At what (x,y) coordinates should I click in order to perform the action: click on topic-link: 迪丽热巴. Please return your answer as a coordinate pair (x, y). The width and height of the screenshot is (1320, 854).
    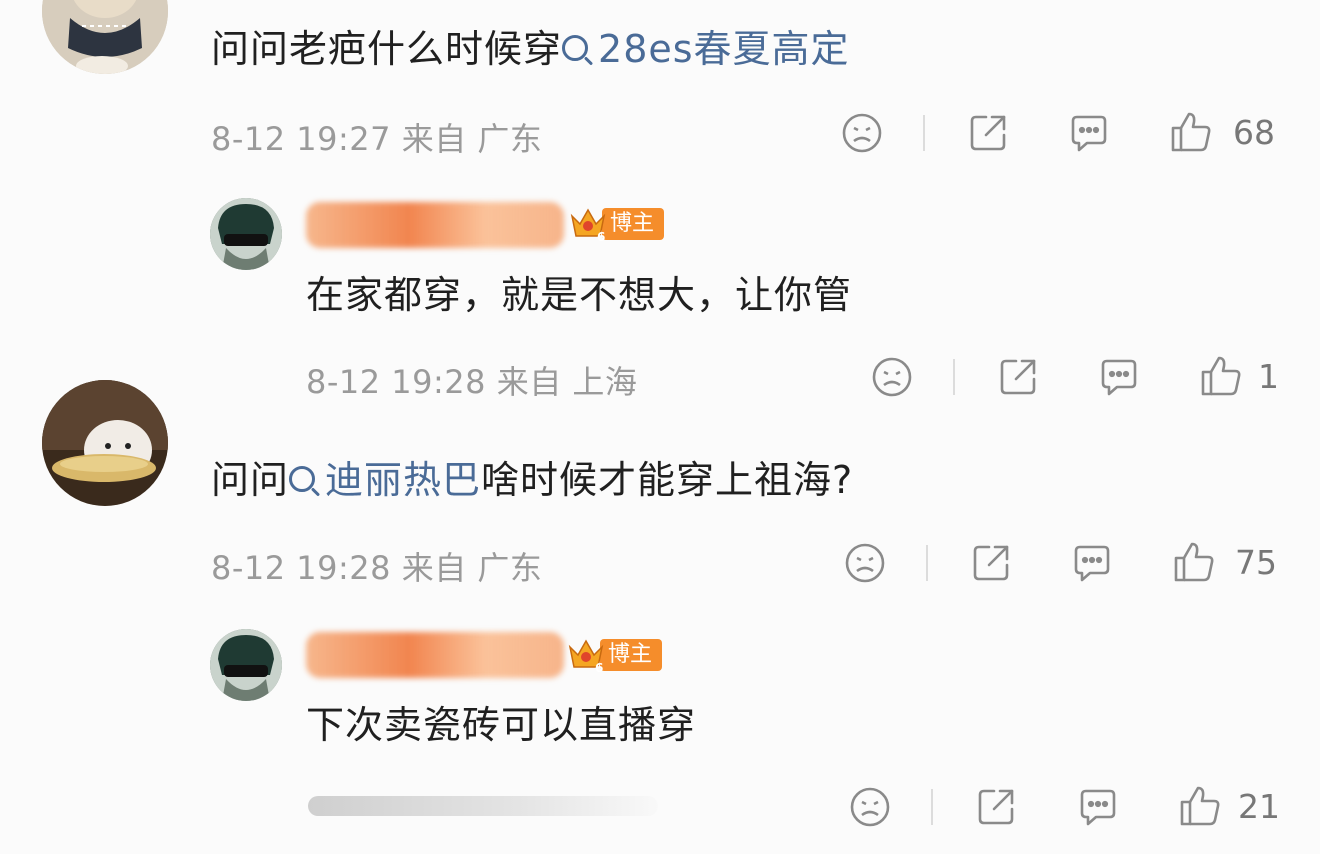
    Looking at the image, I should click on (385, 480).